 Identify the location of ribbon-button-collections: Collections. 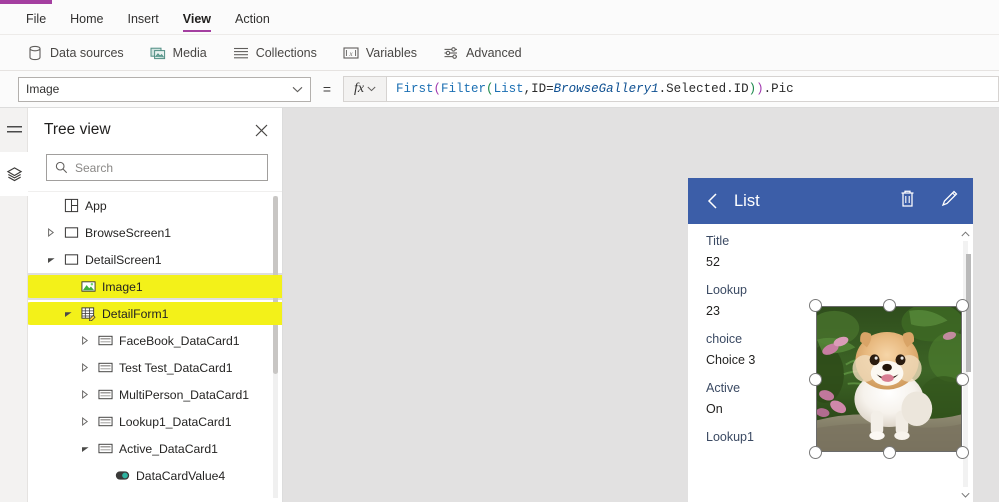
(275, 53).